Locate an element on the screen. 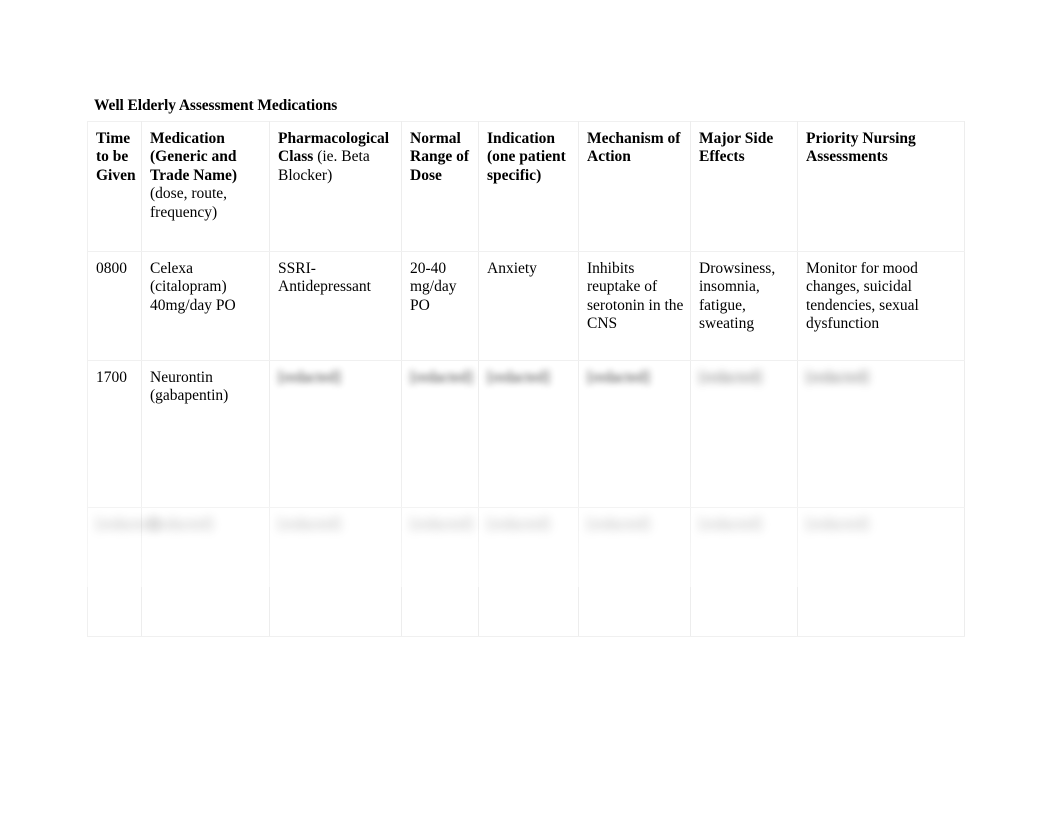 The image size is (1062, 822). cell-value: 20-40 mg/day PO is located at coordinates (433, 287).